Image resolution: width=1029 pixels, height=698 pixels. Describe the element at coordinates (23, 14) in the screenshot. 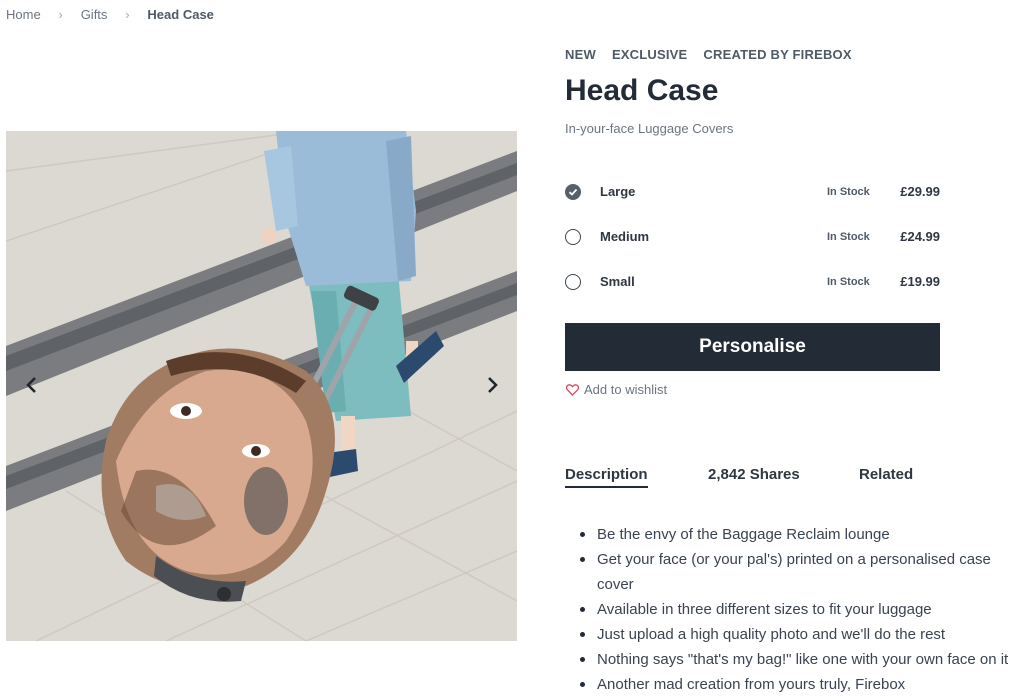

I see `breadcrumb-home: Home` at that location.